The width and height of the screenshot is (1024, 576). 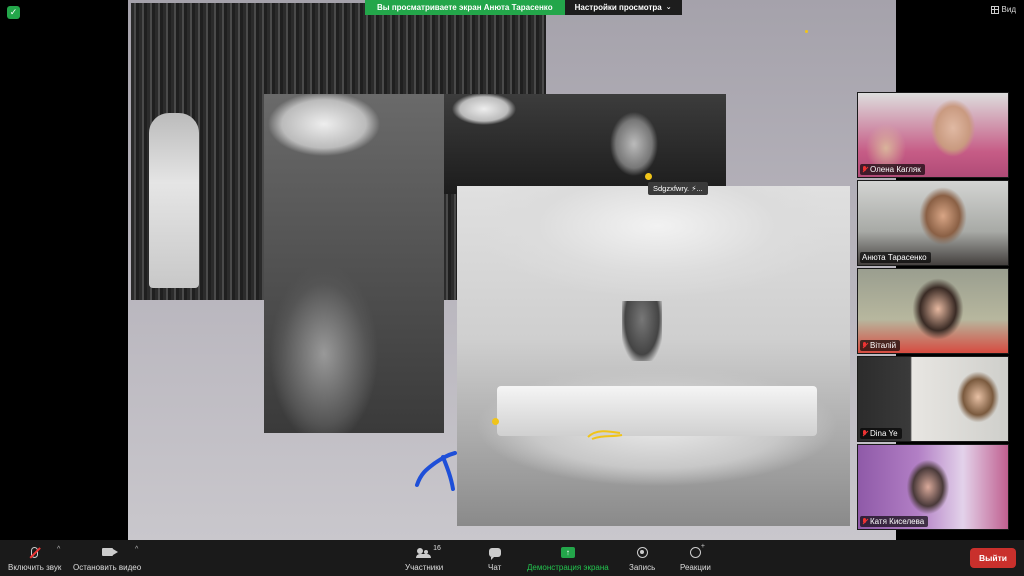 I want to click on participants-label: Участники, so click(x=424, y=567).